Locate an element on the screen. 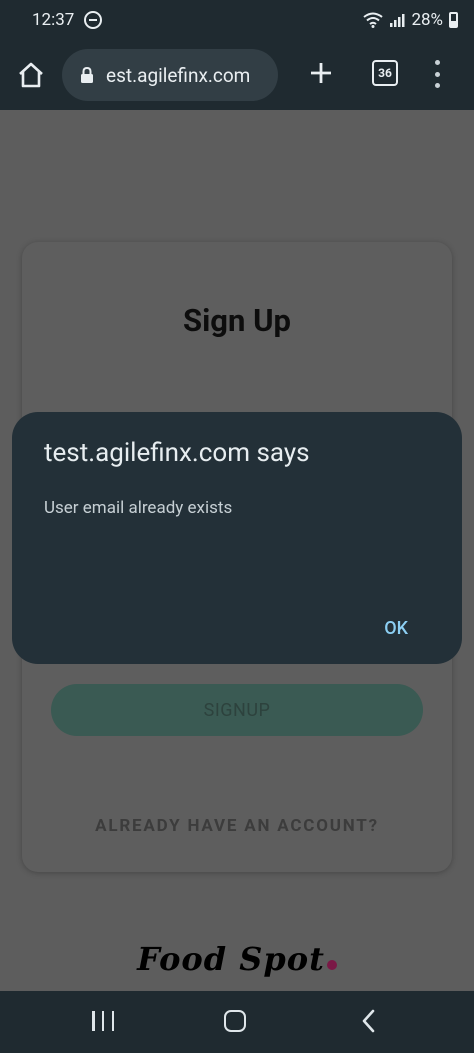 This screenshot has height=1053, width=474. address-bar: est.agilefinx.com is located at coordinates (170, 75).